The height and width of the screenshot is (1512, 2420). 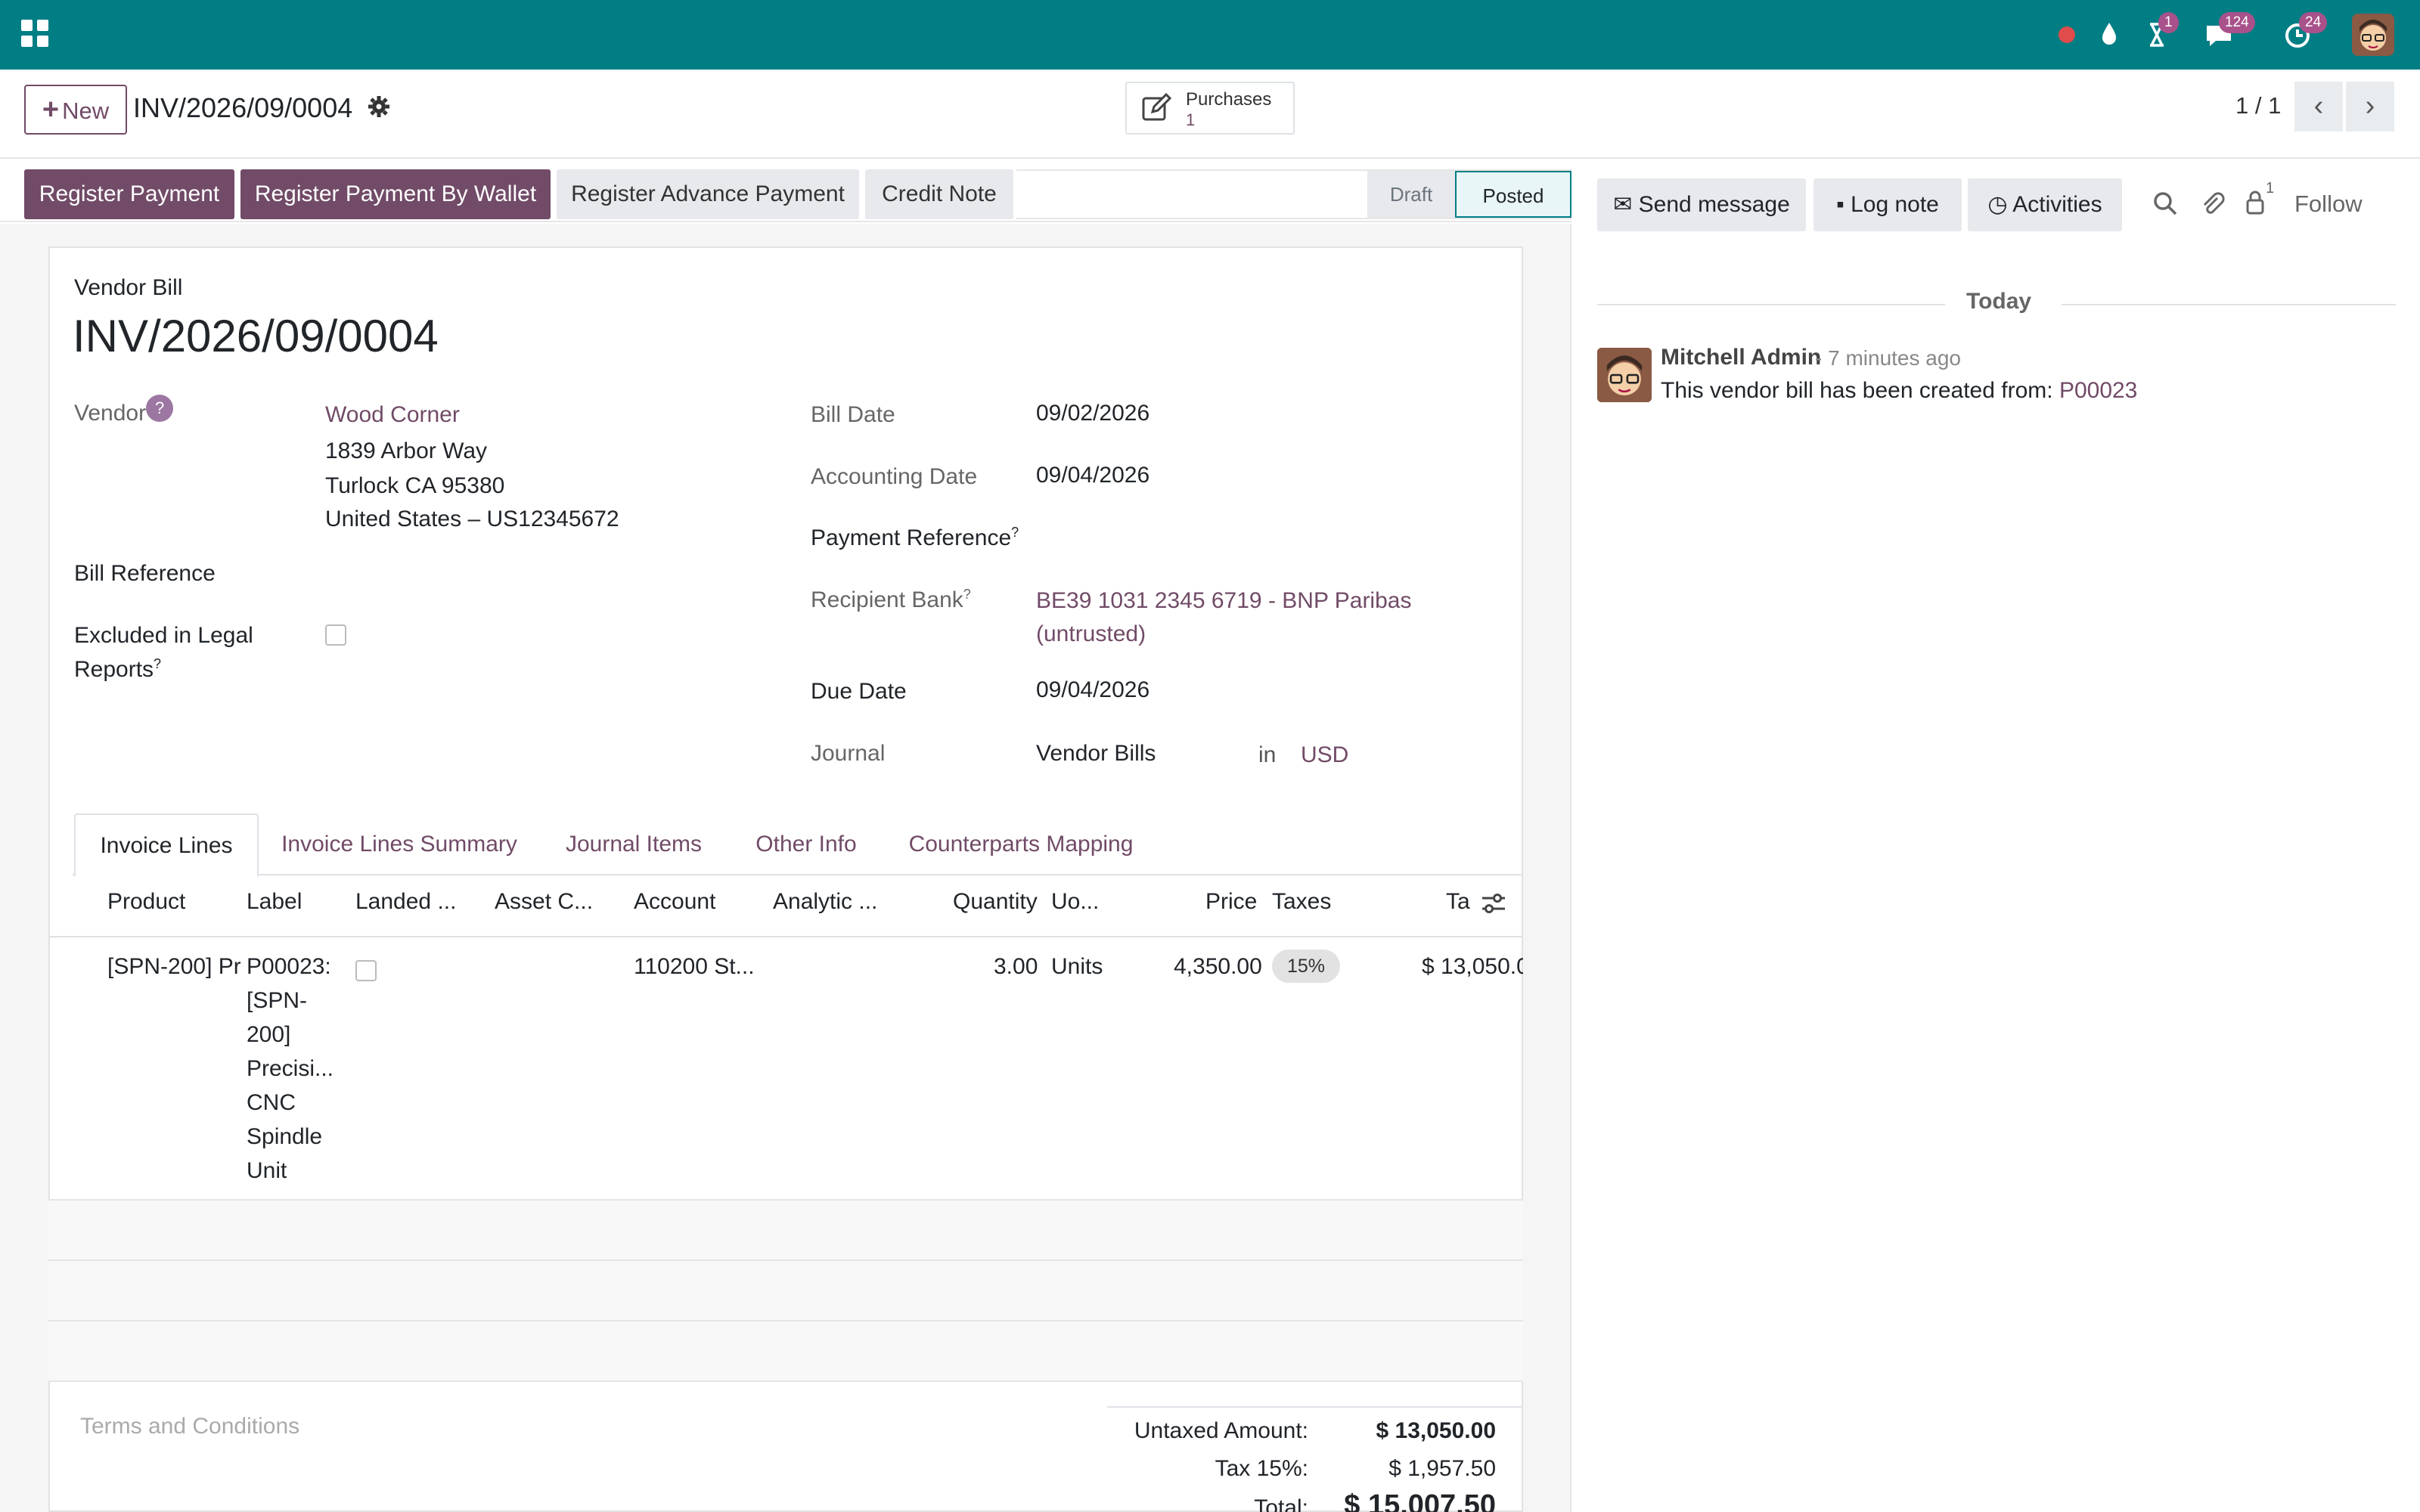 I want to click on log-note-button: ▪ Log note, so click(x=1887, y=205).